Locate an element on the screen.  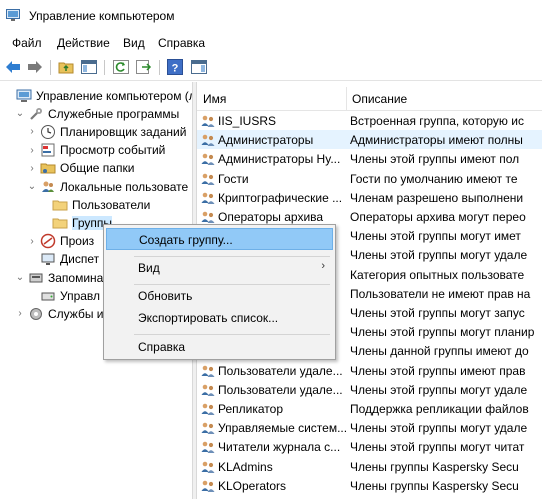
ctx-view: Вид › is located at coordinates (219, 268).